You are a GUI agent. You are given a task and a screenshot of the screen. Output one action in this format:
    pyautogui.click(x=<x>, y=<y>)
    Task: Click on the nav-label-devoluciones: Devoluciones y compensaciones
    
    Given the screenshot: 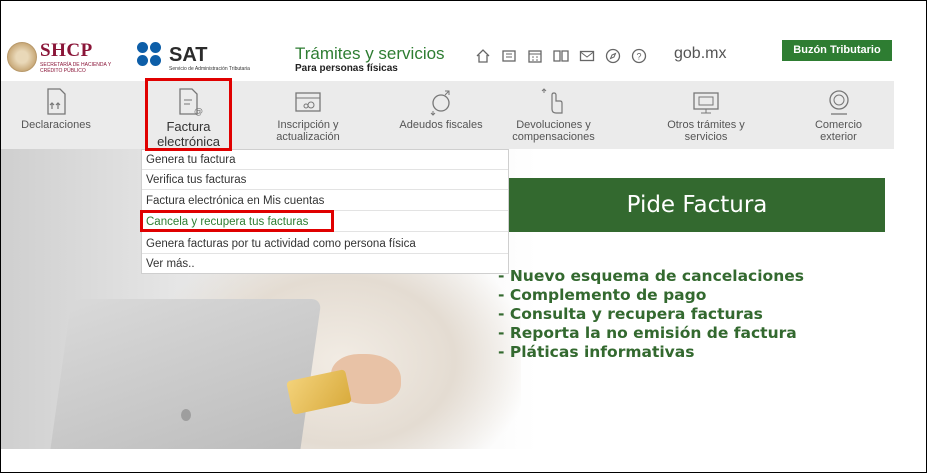 What is the action you would take?
    pyautogui.click(x=553, y=131)
    